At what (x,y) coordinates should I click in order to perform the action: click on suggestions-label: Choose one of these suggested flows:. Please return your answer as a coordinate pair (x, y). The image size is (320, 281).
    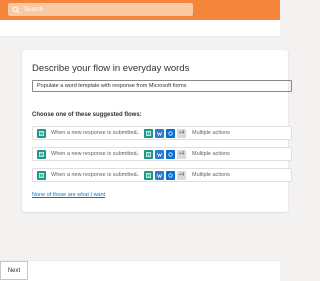
    Looking at the image, I should click on (87, 115).